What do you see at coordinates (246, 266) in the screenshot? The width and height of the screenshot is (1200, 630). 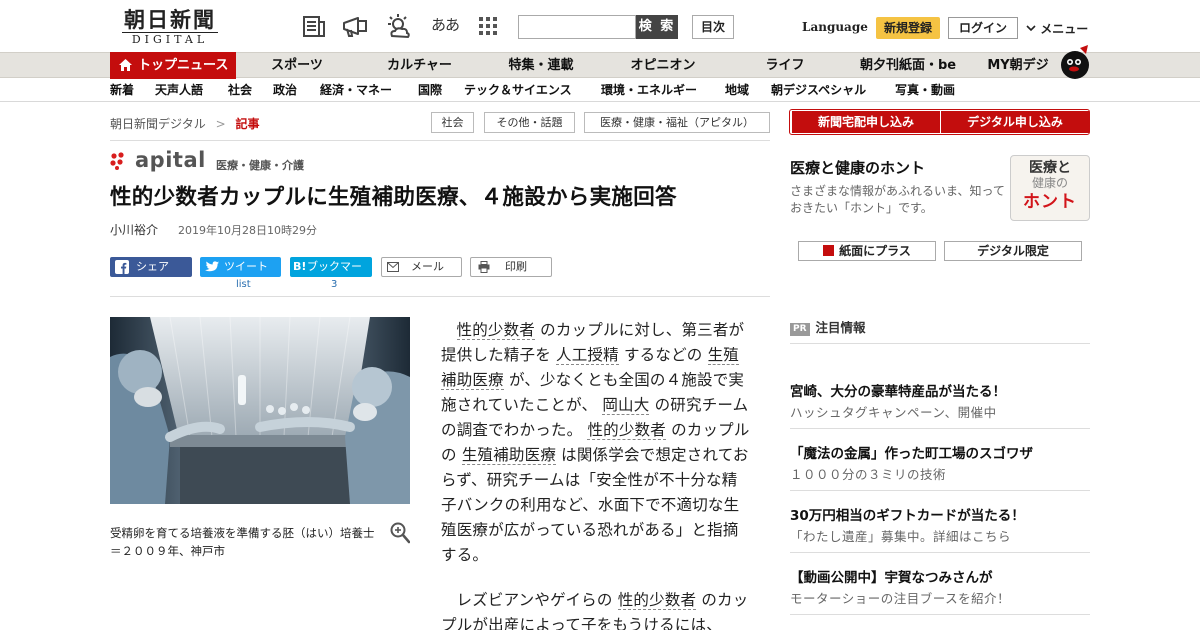 I see `twitter-share-label: ツイート` at bounding box center [246, 266].